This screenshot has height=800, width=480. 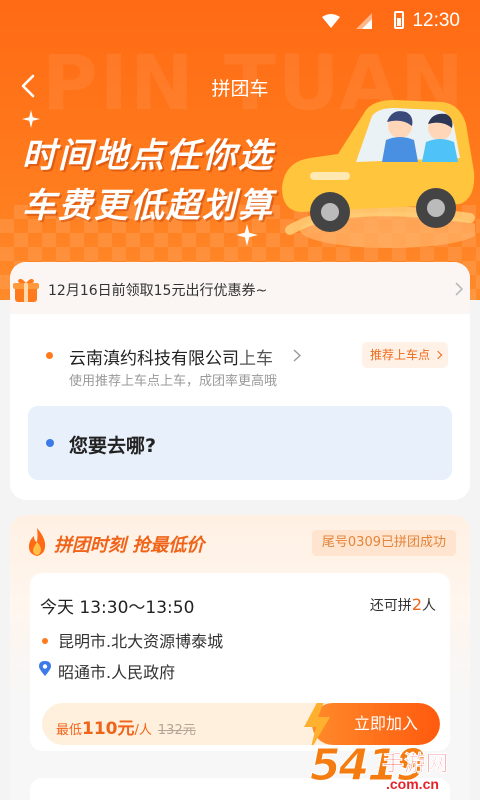 What do you see at coordinates (50, 443) in the screenshot?
I see `destination-dot` at bounding box center [50, 443].